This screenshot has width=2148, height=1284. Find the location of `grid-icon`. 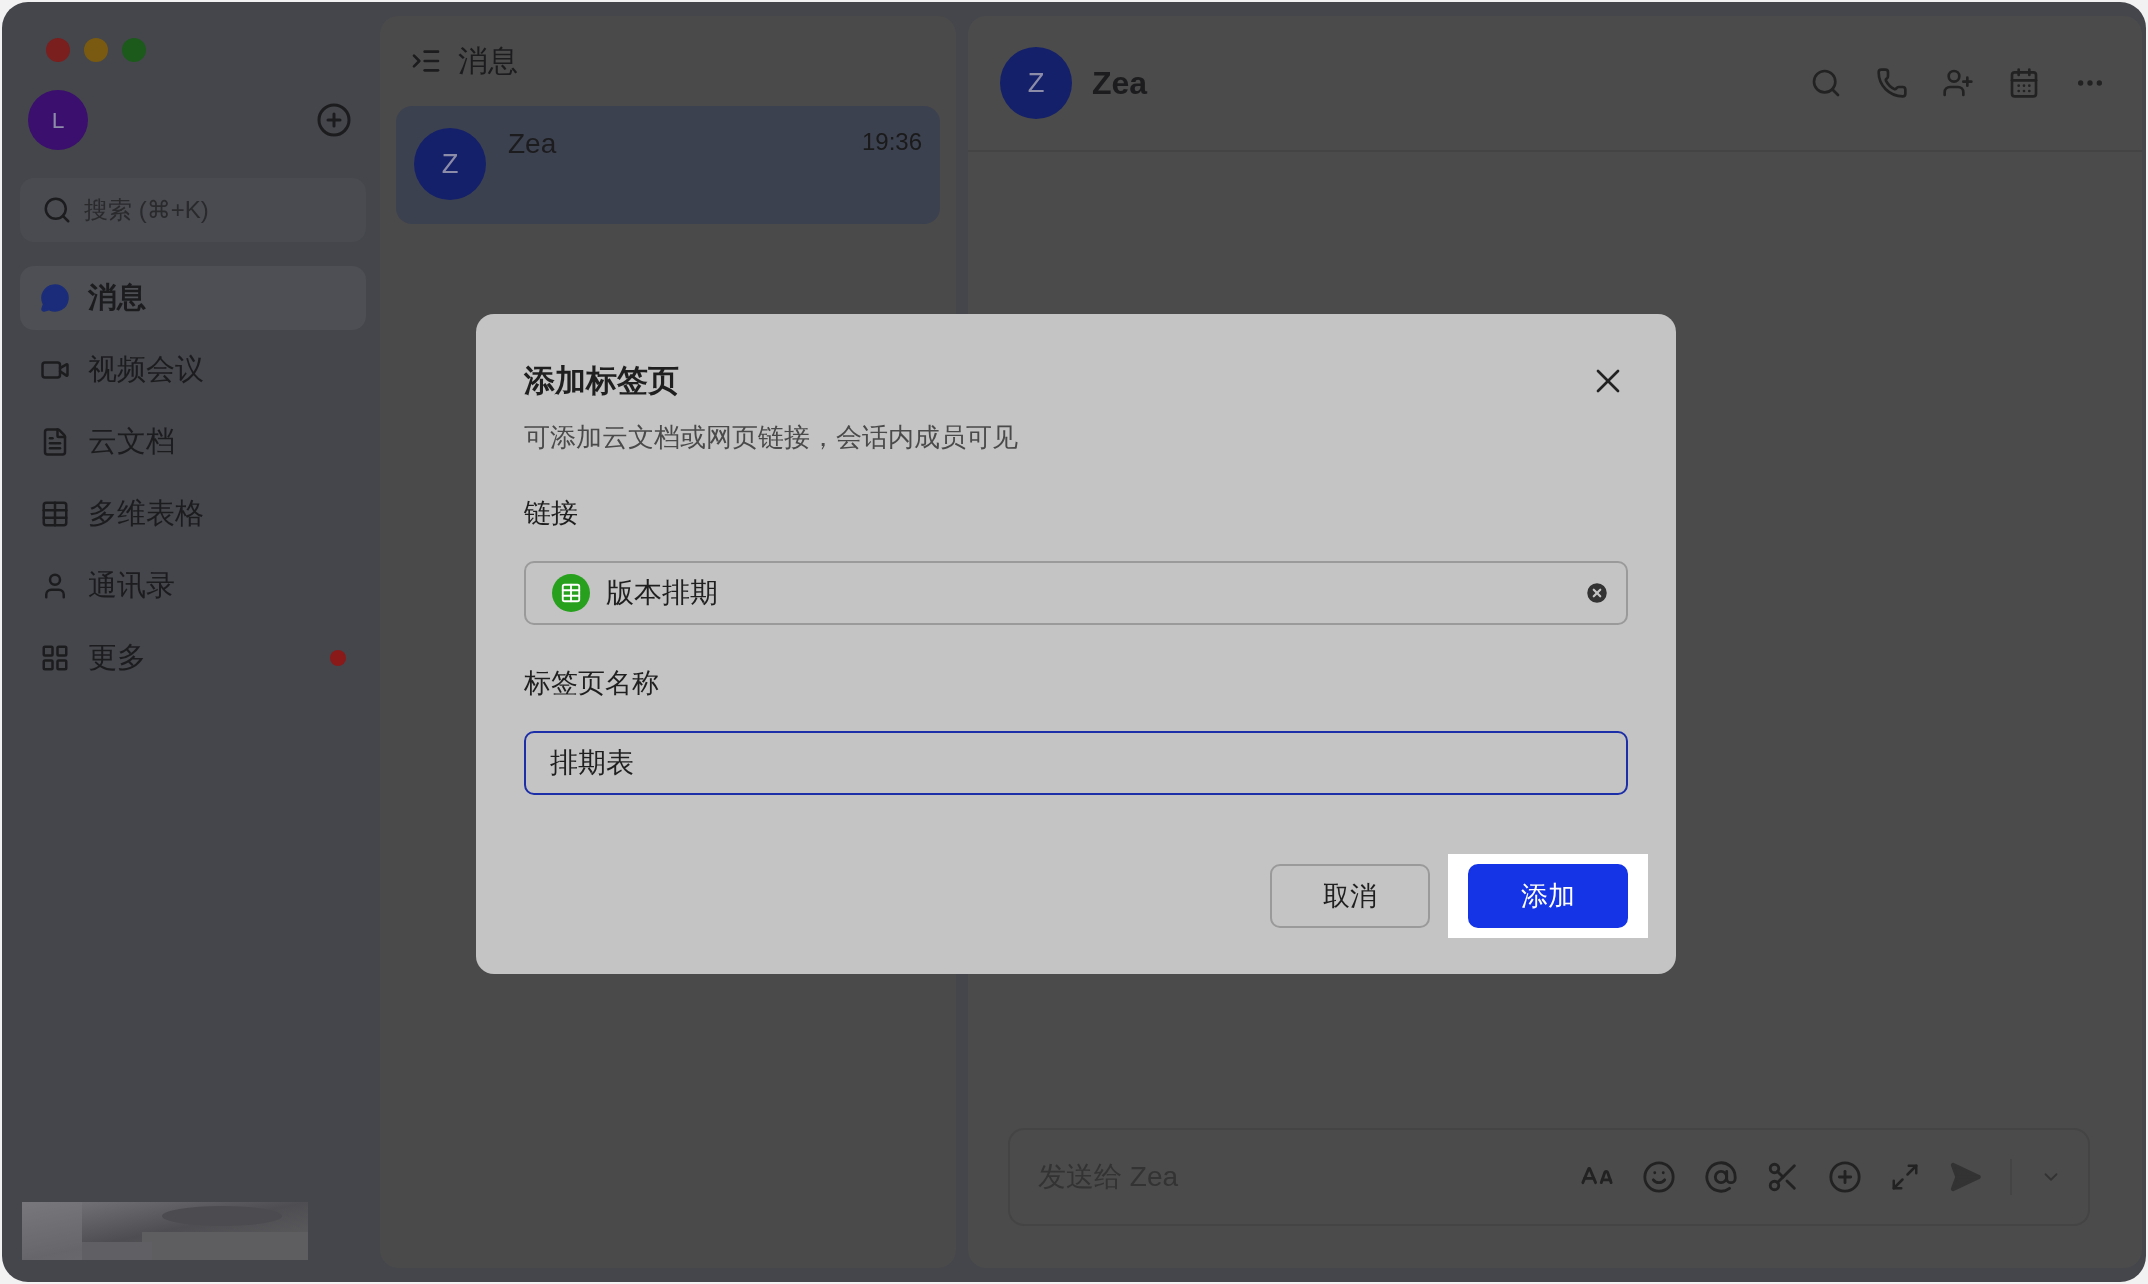

grid-icon is located at coordinates (55, 658).